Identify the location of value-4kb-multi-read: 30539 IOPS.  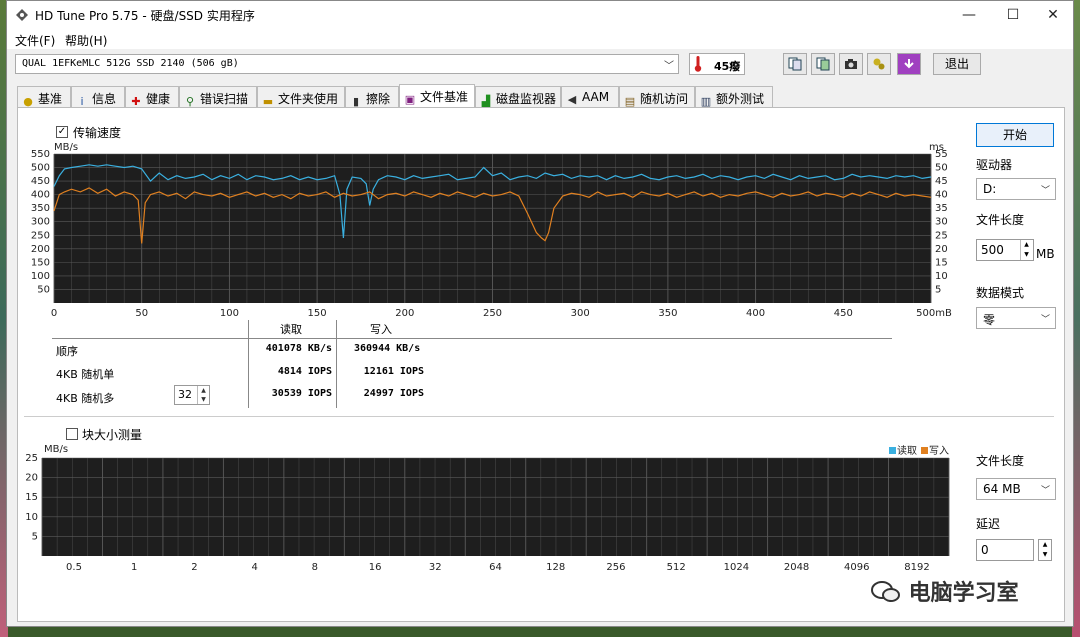
(301, 393).